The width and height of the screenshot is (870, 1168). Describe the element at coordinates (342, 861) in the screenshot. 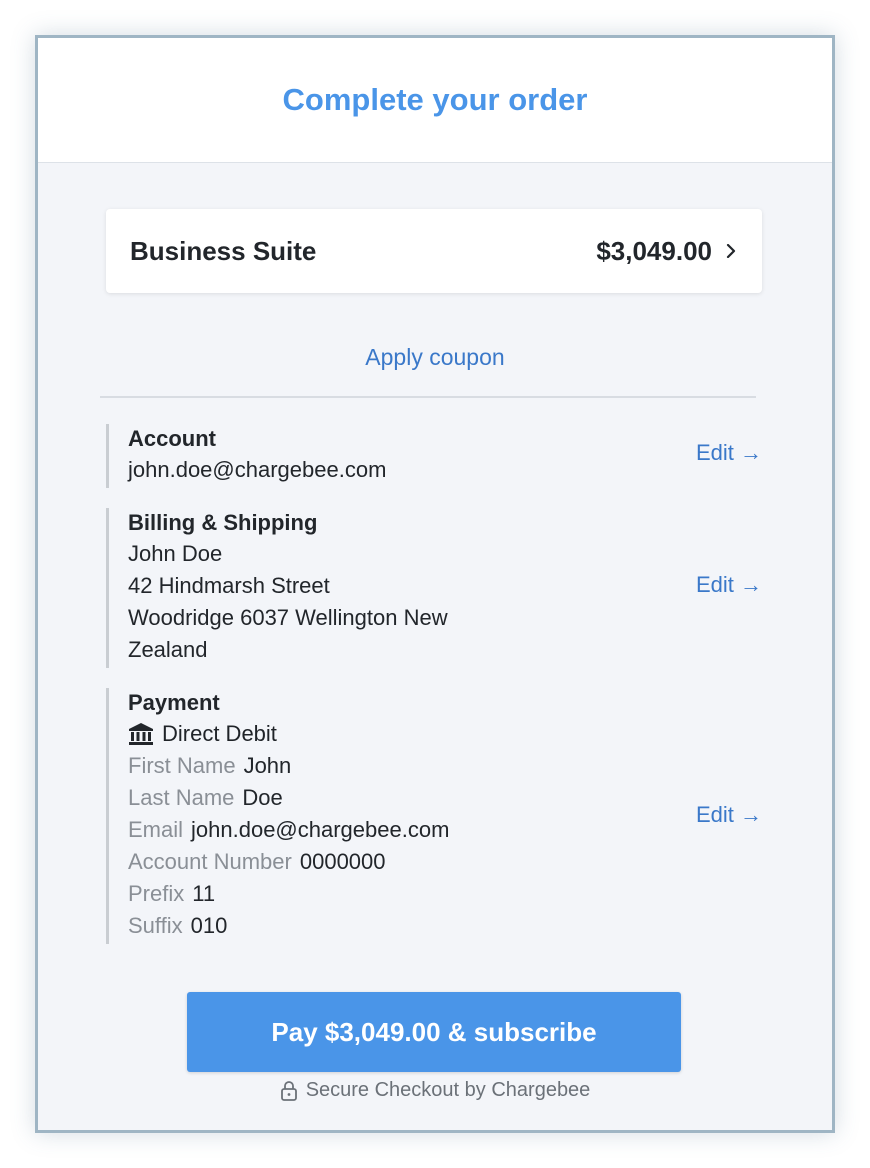

I see `field-value: 0000000` at that location.